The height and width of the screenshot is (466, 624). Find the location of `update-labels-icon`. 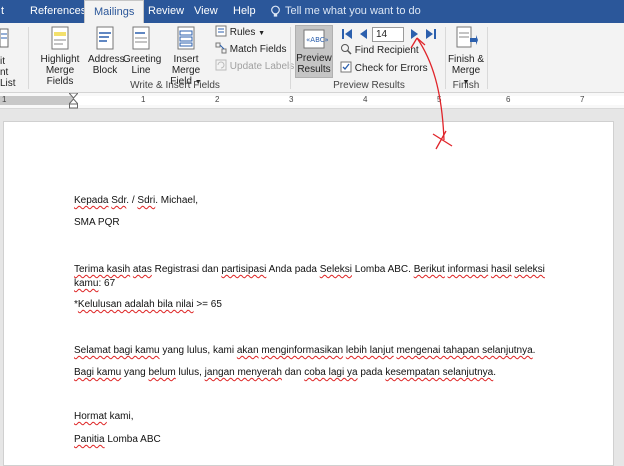

update-labels-icon is located at coordinates (221, 65).